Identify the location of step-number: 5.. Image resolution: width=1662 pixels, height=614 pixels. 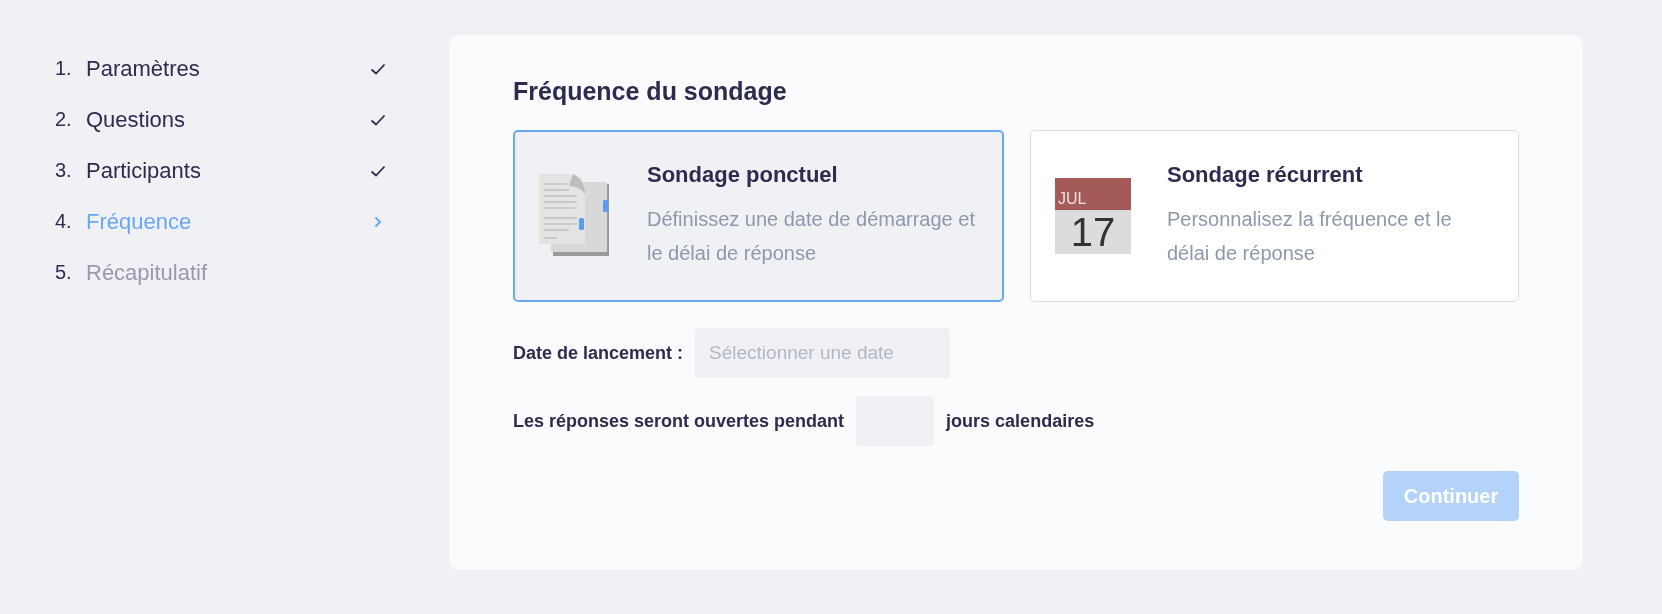
(64, 272).